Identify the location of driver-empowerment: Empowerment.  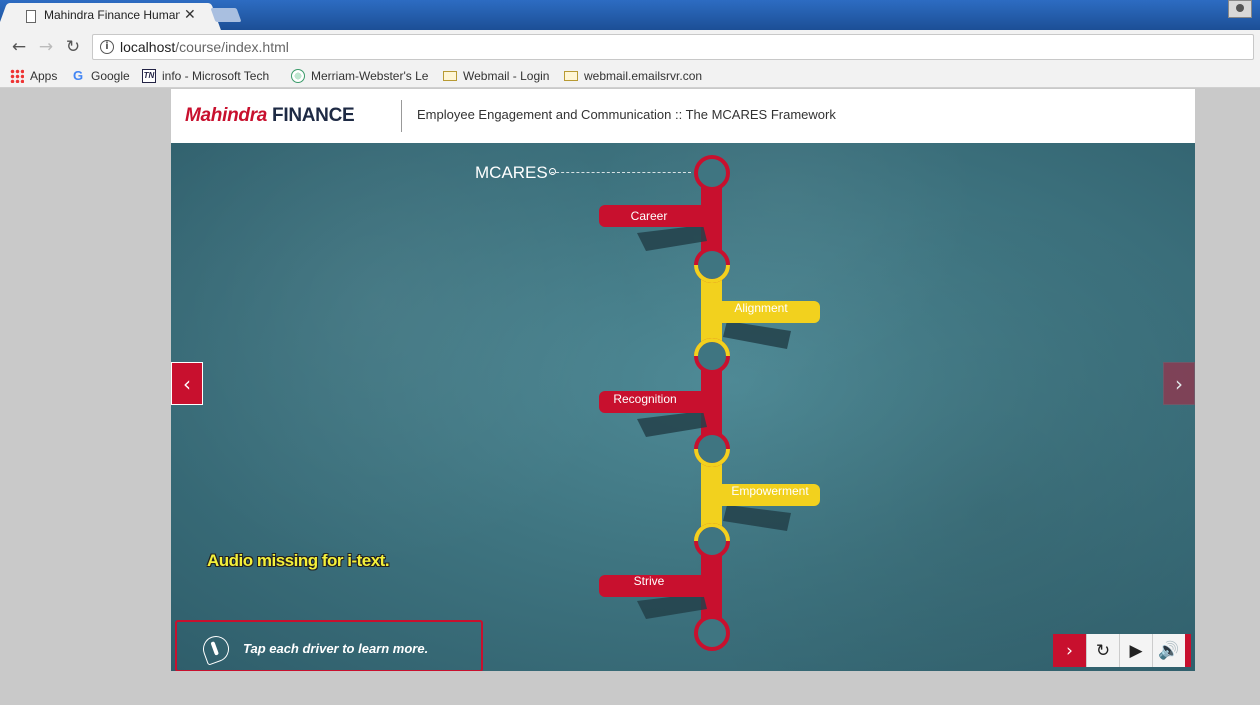
(766, 495).